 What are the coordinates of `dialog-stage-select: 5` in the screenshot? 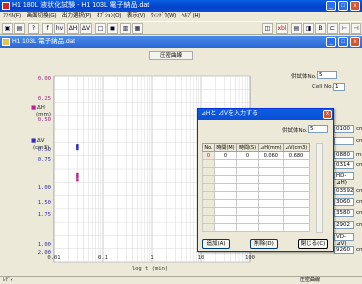 It's located at (318, 129).